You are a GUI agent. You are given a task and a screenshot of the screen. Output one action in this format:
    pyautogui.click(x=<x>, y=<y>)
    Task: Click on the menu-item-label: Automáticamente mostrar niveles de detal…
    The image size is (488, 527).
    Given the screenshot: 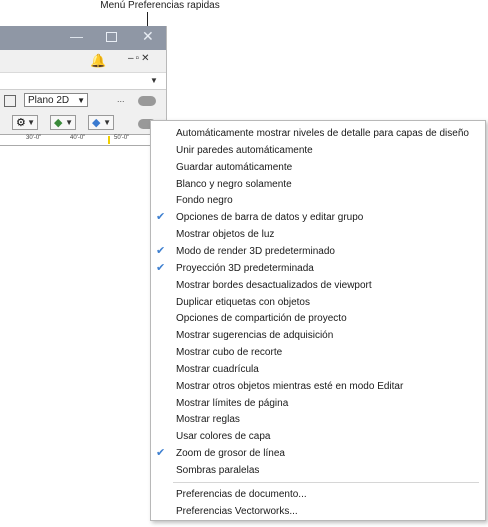 What is the action you would take?
    pyautogui.click(x=322, y=133)
    